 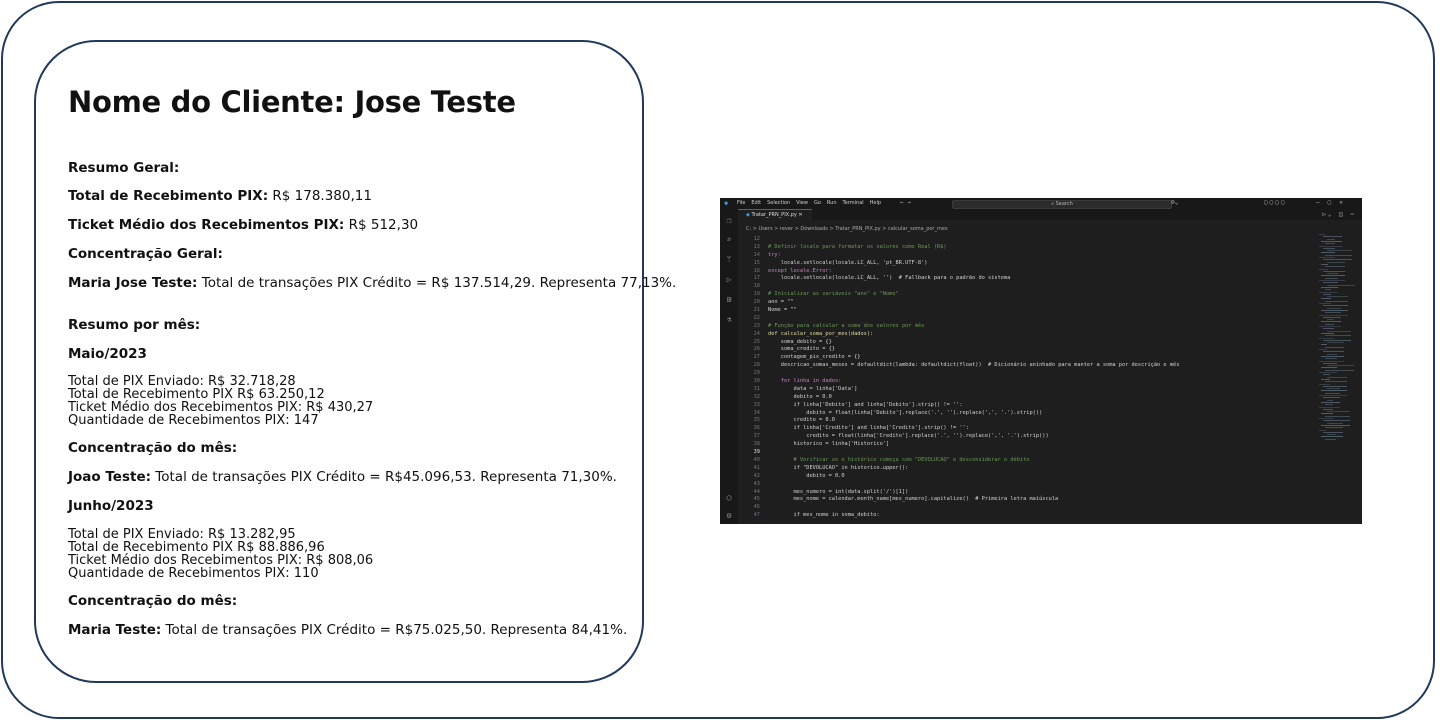 I want to click on menu-item-terminal: Terminal, so click(x=853, y=203).